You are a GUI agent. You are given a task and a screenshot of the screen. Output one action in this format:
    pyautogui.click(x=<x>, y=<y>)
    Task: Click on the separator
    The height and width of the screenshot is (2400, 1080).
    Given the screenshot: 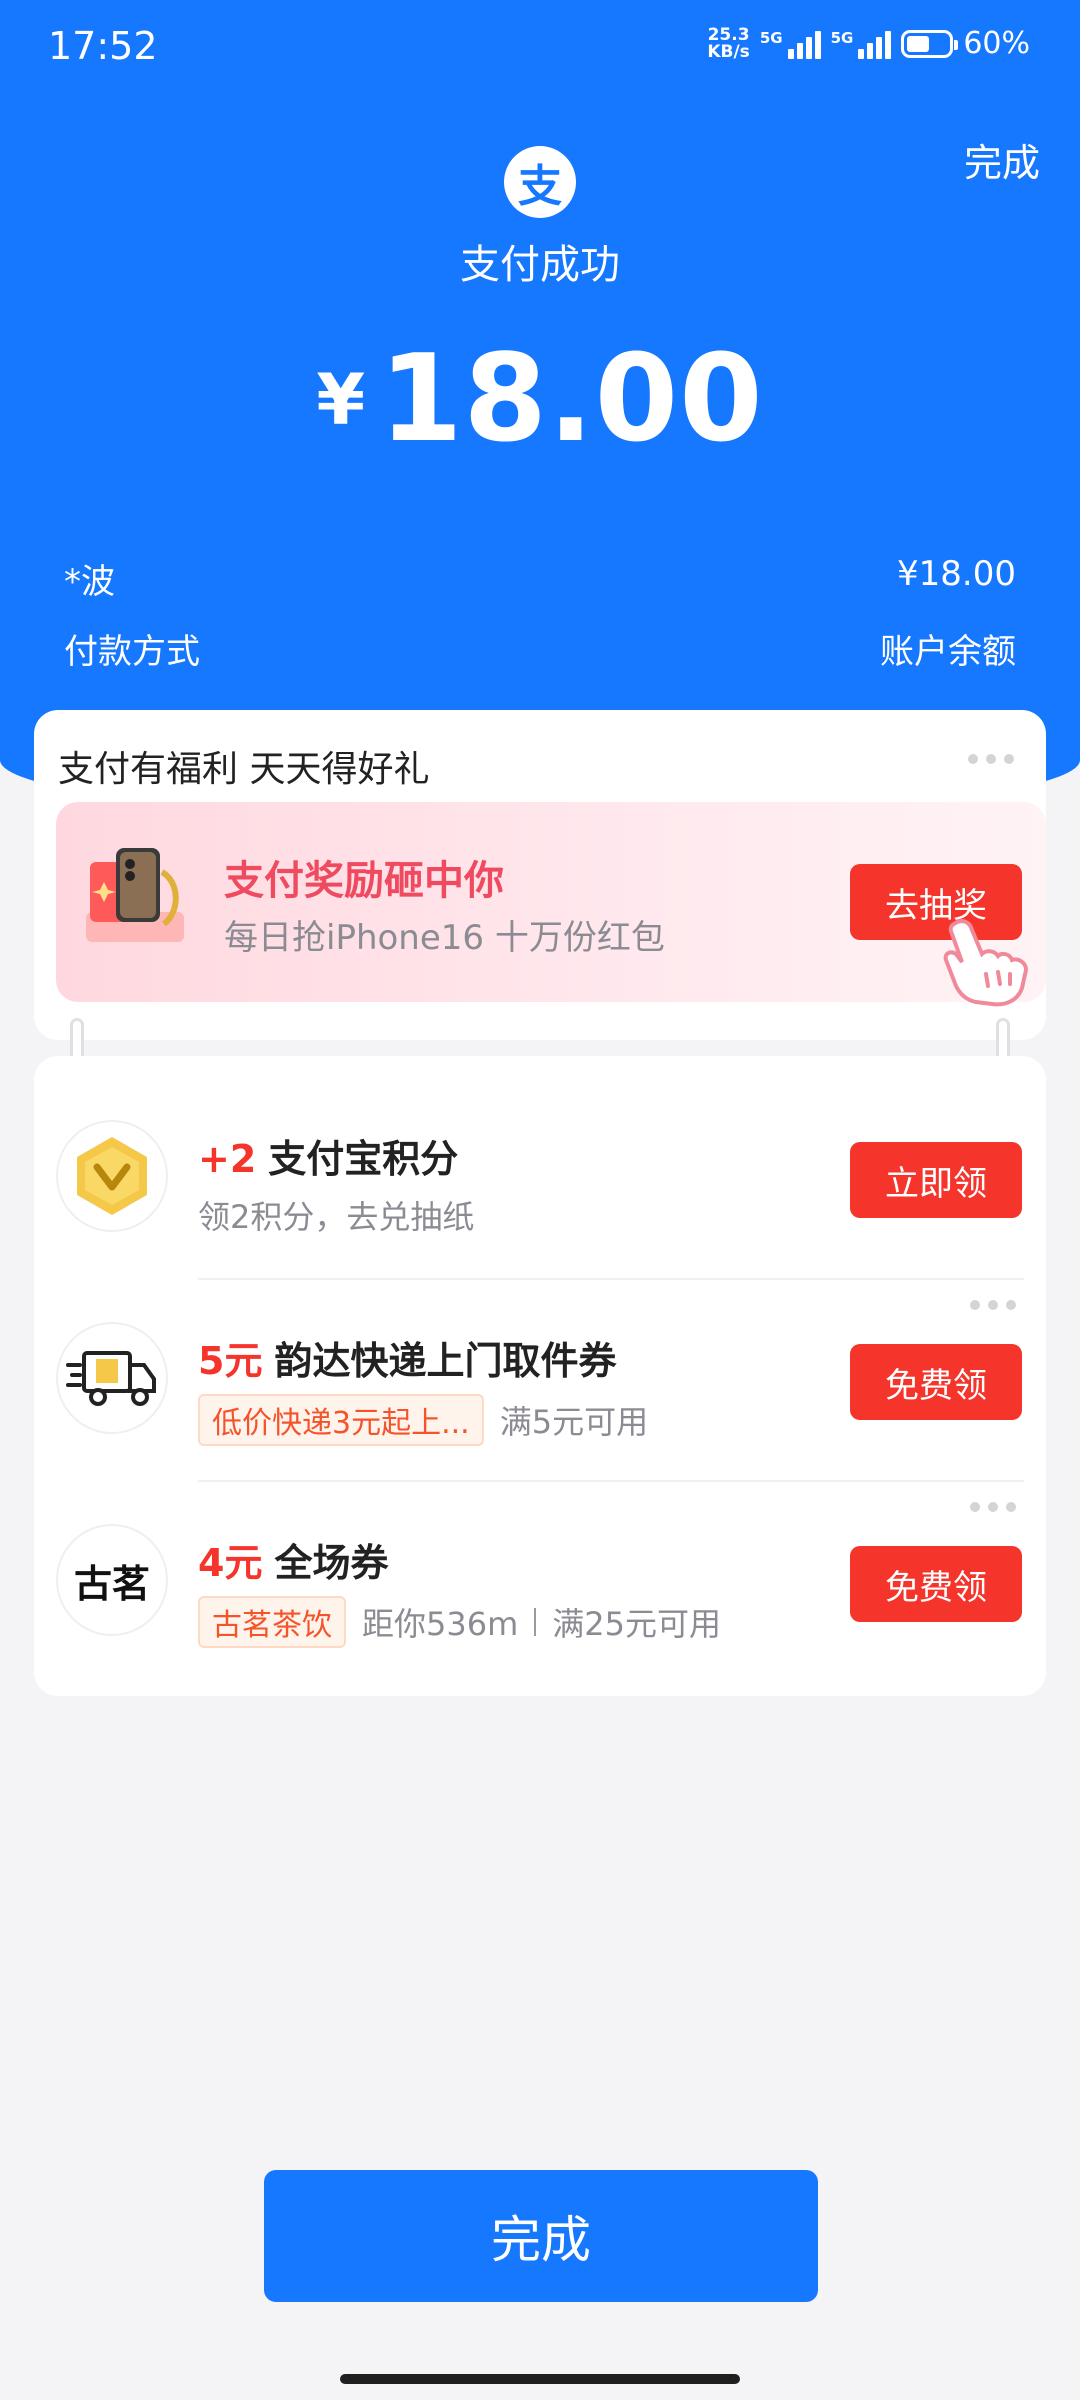 What is the action you would take?
    pyautogui.click(x=535, y=1622)
    